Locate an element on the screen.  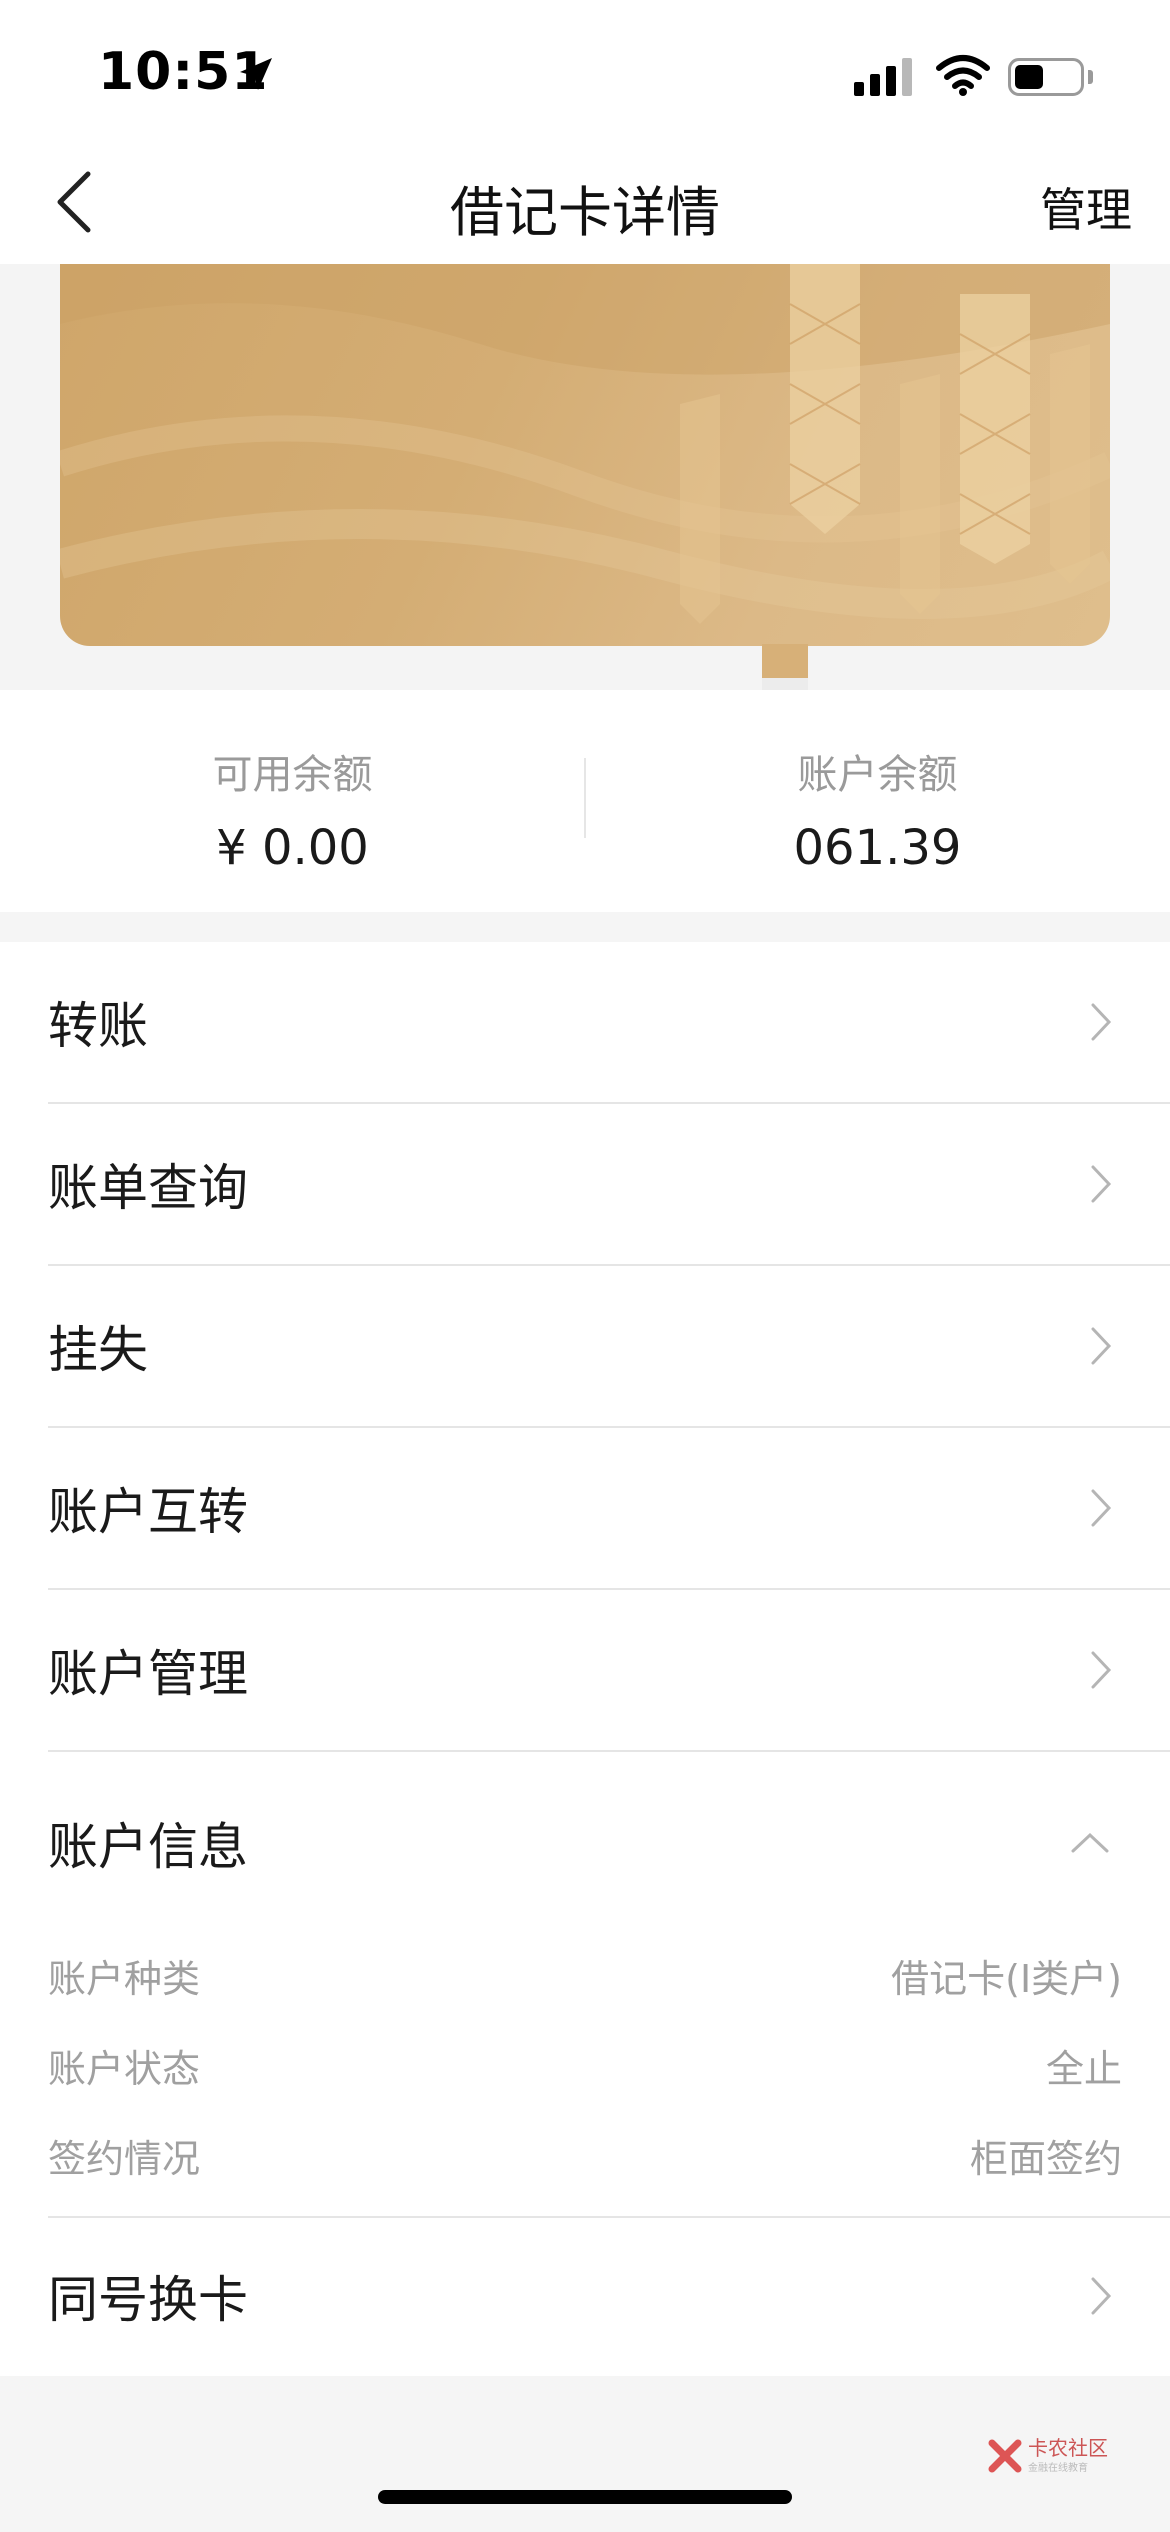
account-info-details: 账户种类 借记卡(I类户) 账户状态 全止 签约情况 柜面签约 is located at coordinates (585, 2073).